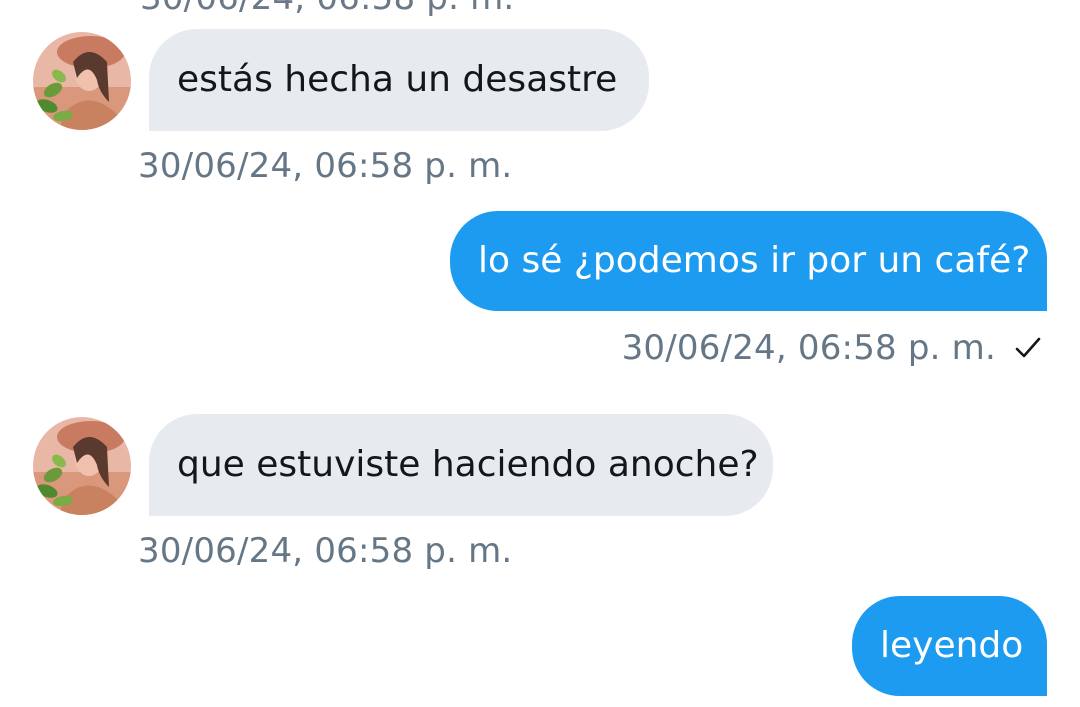  I want to click on message-text: leyendo, so click(952, 645).